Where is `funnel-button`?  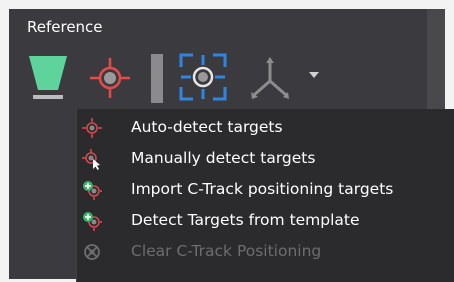
funnel-button is located at coordinates (48, 77).